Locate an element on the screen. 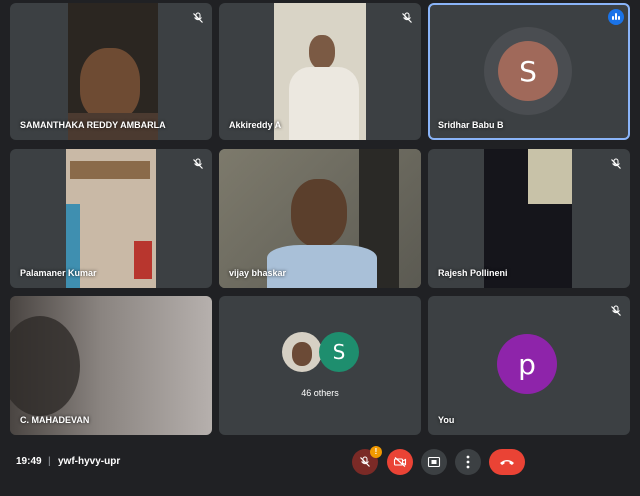 The width and height of the screenshot is (640, 496). participant-name: Akkireddy A is located at coordinates (255, 125).